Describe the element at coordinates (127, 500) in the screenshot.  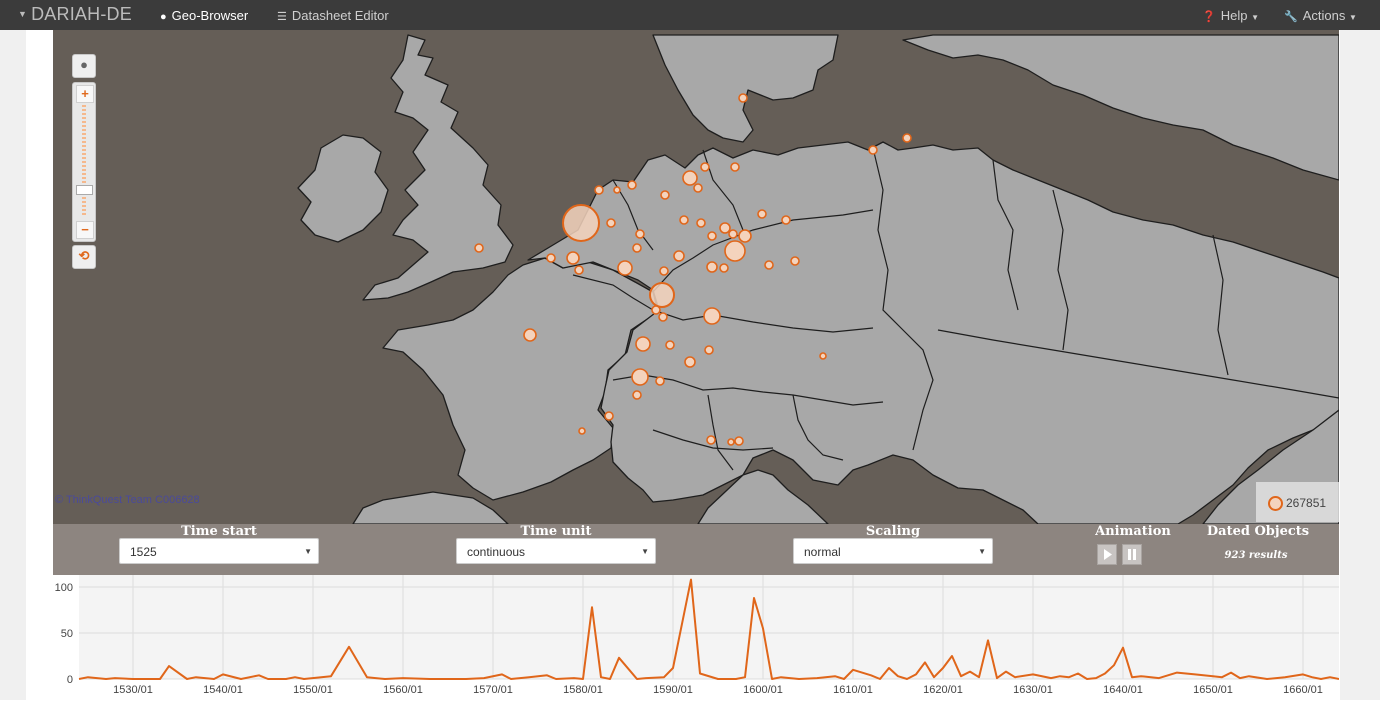
I see `map-attribution: © ThinkQuest Team C006628` at that location.